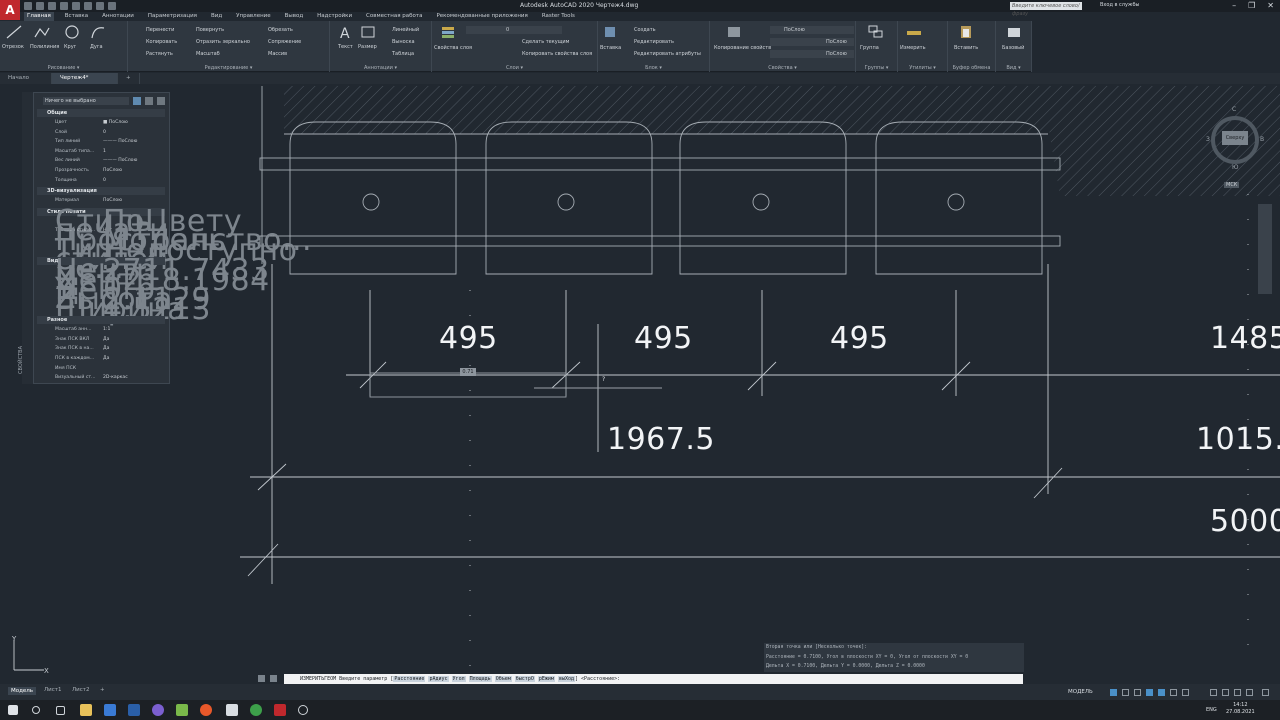 The height and width of the screenshot is (720, 1280). Describe the element at coordinates (458, 679) in the screenshot. I see `option-angle: Угол` at that location.